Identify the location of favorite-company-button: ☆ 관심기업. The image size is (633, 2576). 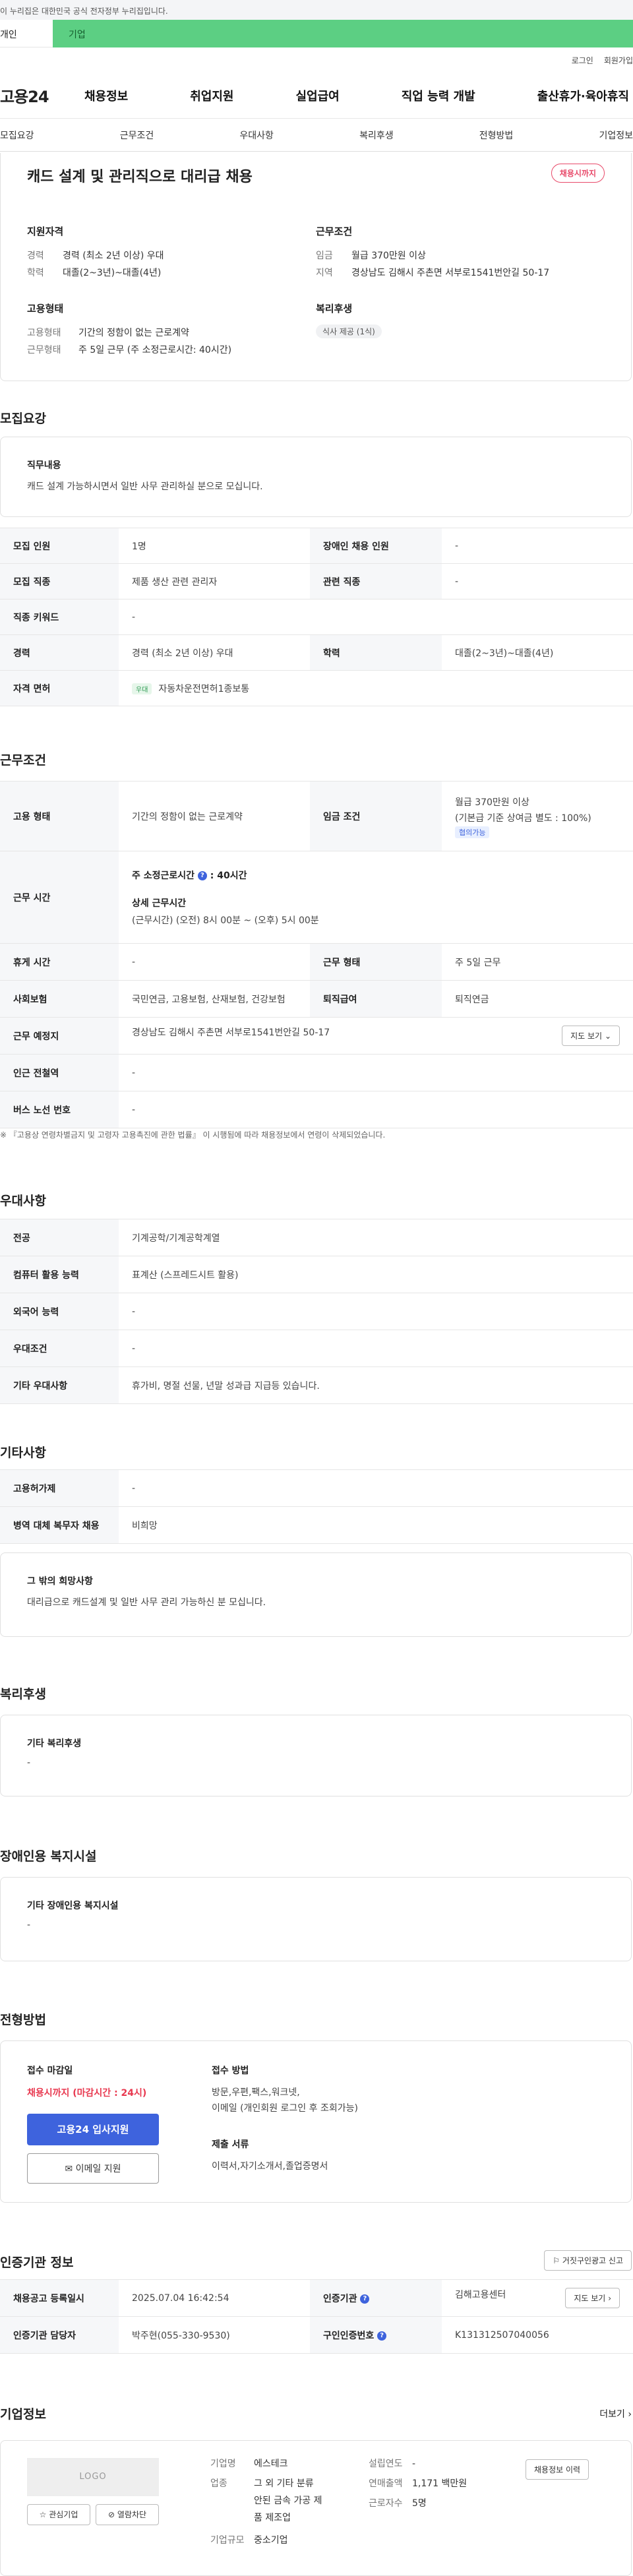
(58, 2514).